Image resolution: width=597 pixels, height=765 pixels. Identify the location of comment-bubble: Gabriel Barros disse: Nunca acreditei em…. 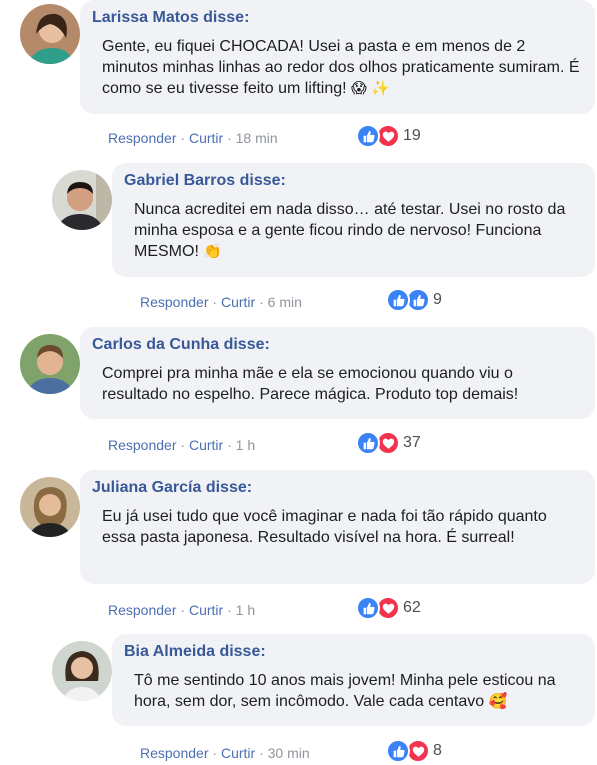
(353, 220).